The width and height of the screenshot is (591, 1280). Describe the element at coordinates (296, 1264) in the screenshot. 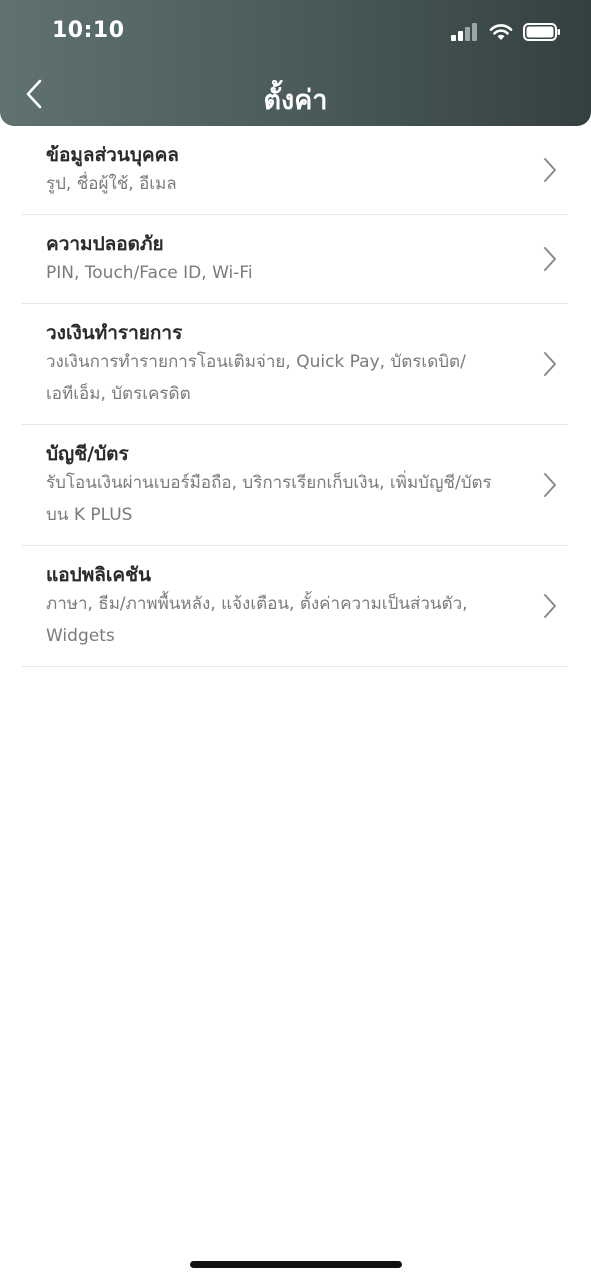

I see `home-indicator` at that location.